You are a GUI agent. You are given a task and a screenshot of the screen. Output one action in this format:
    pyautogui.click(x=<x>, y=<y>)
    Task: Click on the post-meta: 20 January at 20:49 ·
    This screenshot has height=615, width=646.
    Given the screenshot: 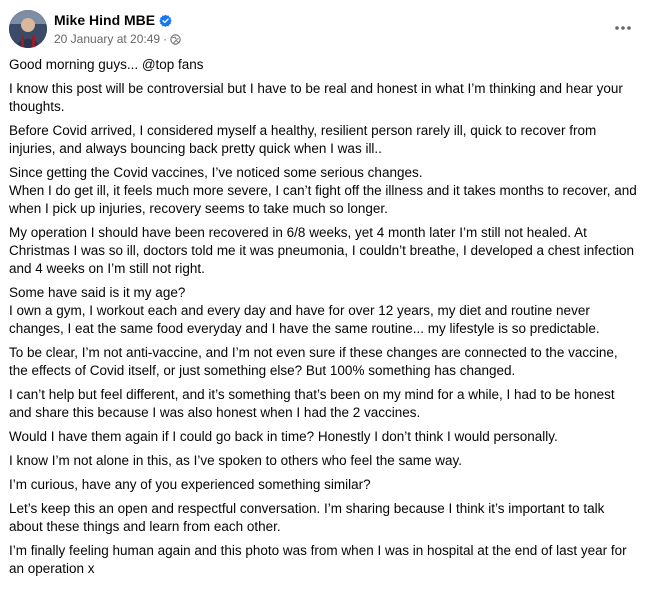 What is the action you would take?
    pyautogui.click(x=117, y=39)
    